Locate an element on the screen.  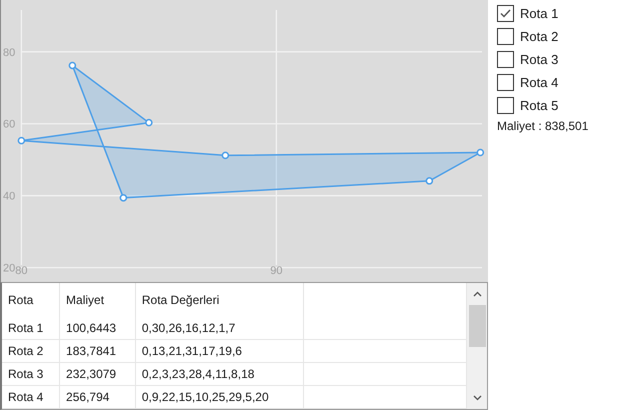
route-checkbox: Rota 1 is located at coordinates (567, 13).